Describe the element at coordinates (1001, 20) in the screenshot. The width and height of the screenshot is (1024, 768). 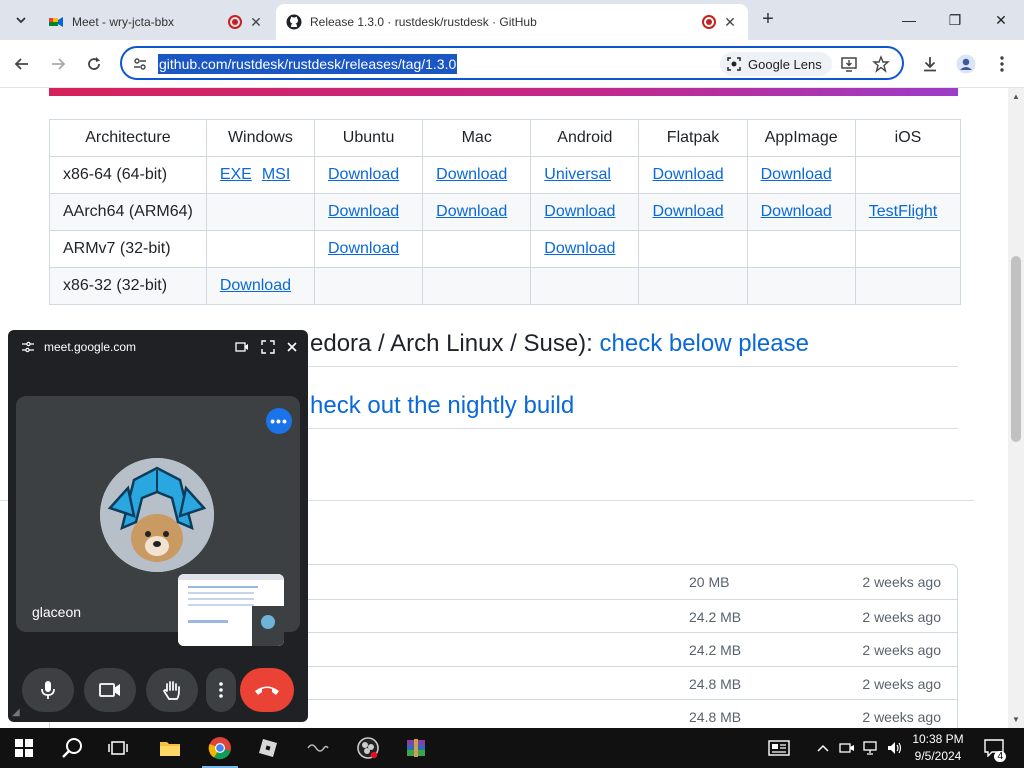
I see `close-window-button: ✕` at that location.